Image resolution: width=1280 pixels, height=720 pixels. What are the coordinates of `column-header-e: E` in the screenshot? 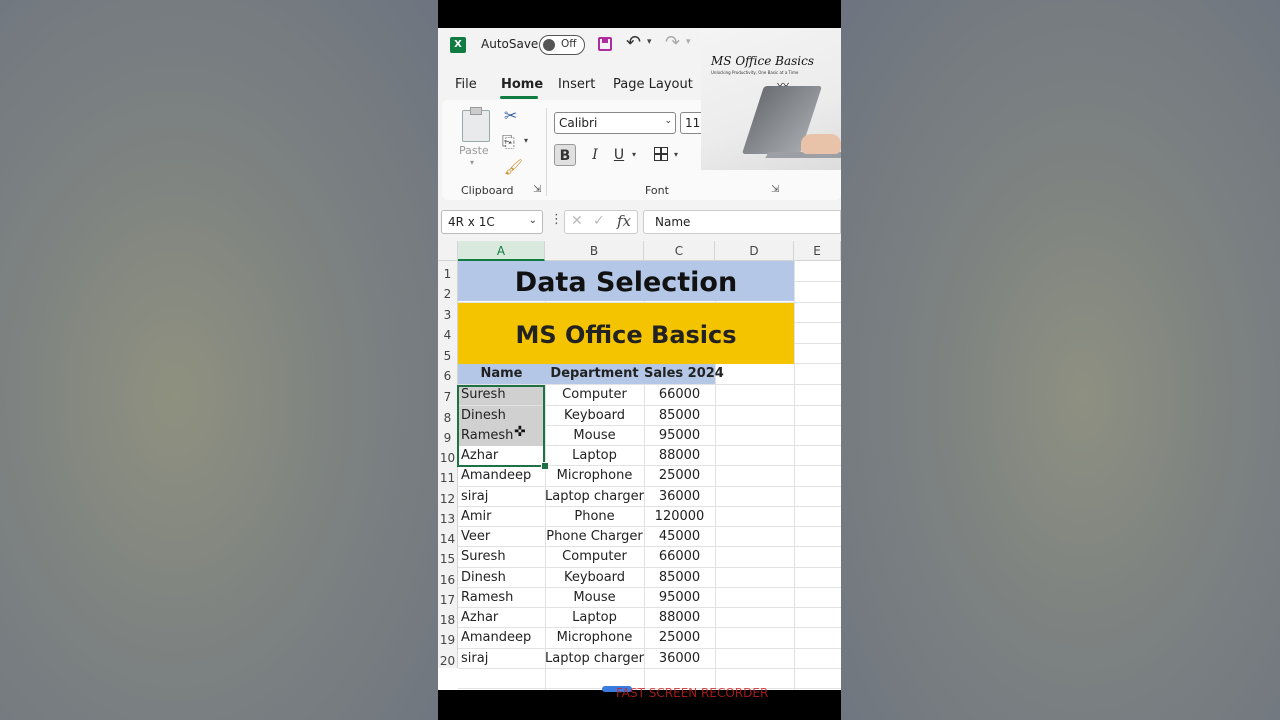 It's located at (817, 251).